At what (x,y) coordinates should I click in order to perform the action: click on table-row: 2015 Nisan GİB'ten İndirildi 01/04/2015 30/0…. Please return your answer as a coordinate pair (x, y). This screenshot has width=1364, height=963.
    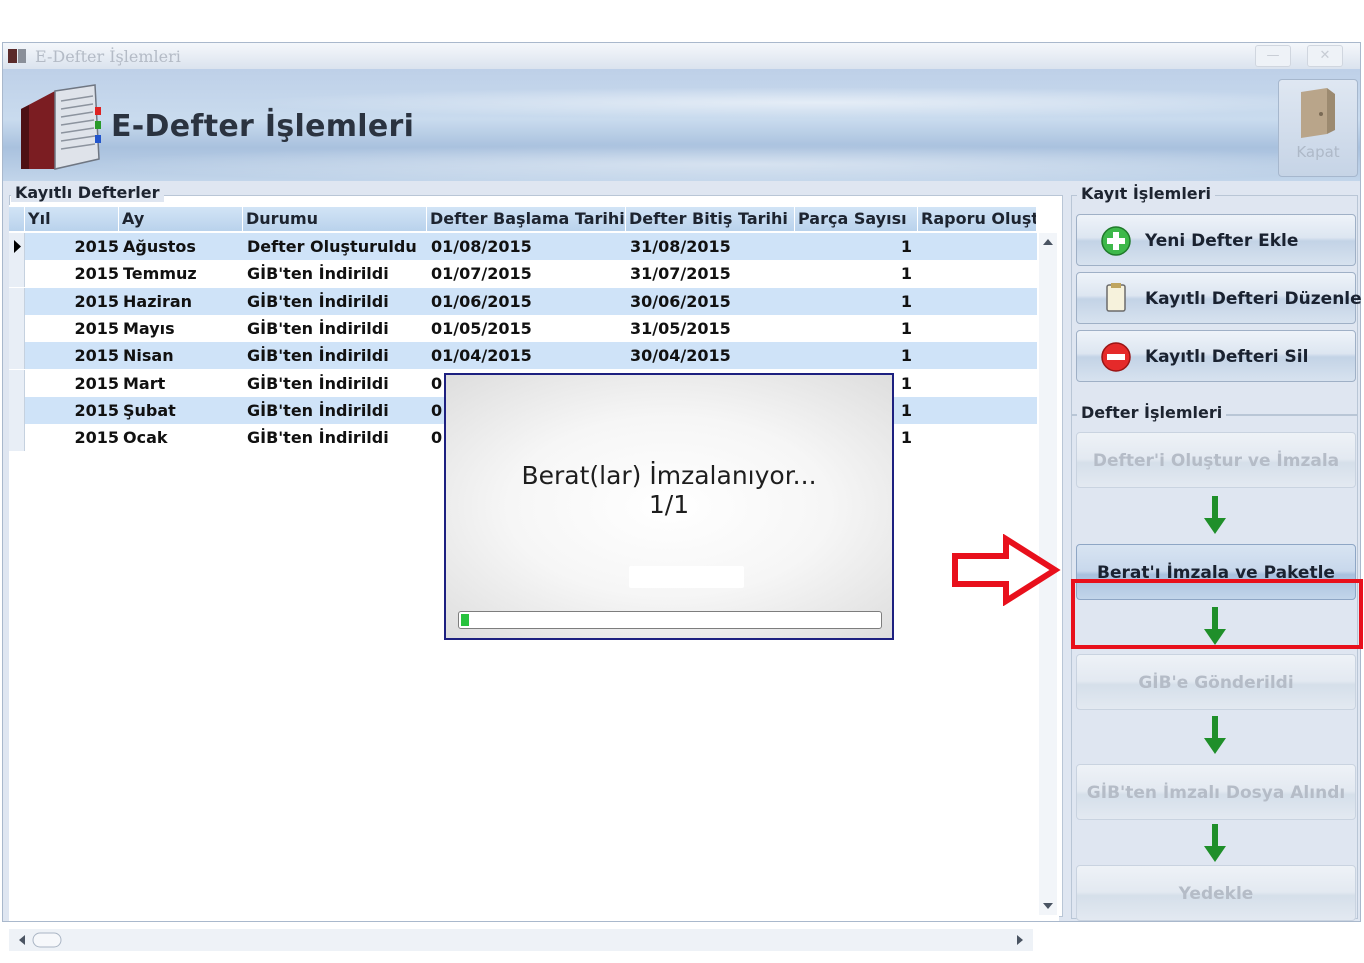
    Looking at the image, I should click on (523, 356).